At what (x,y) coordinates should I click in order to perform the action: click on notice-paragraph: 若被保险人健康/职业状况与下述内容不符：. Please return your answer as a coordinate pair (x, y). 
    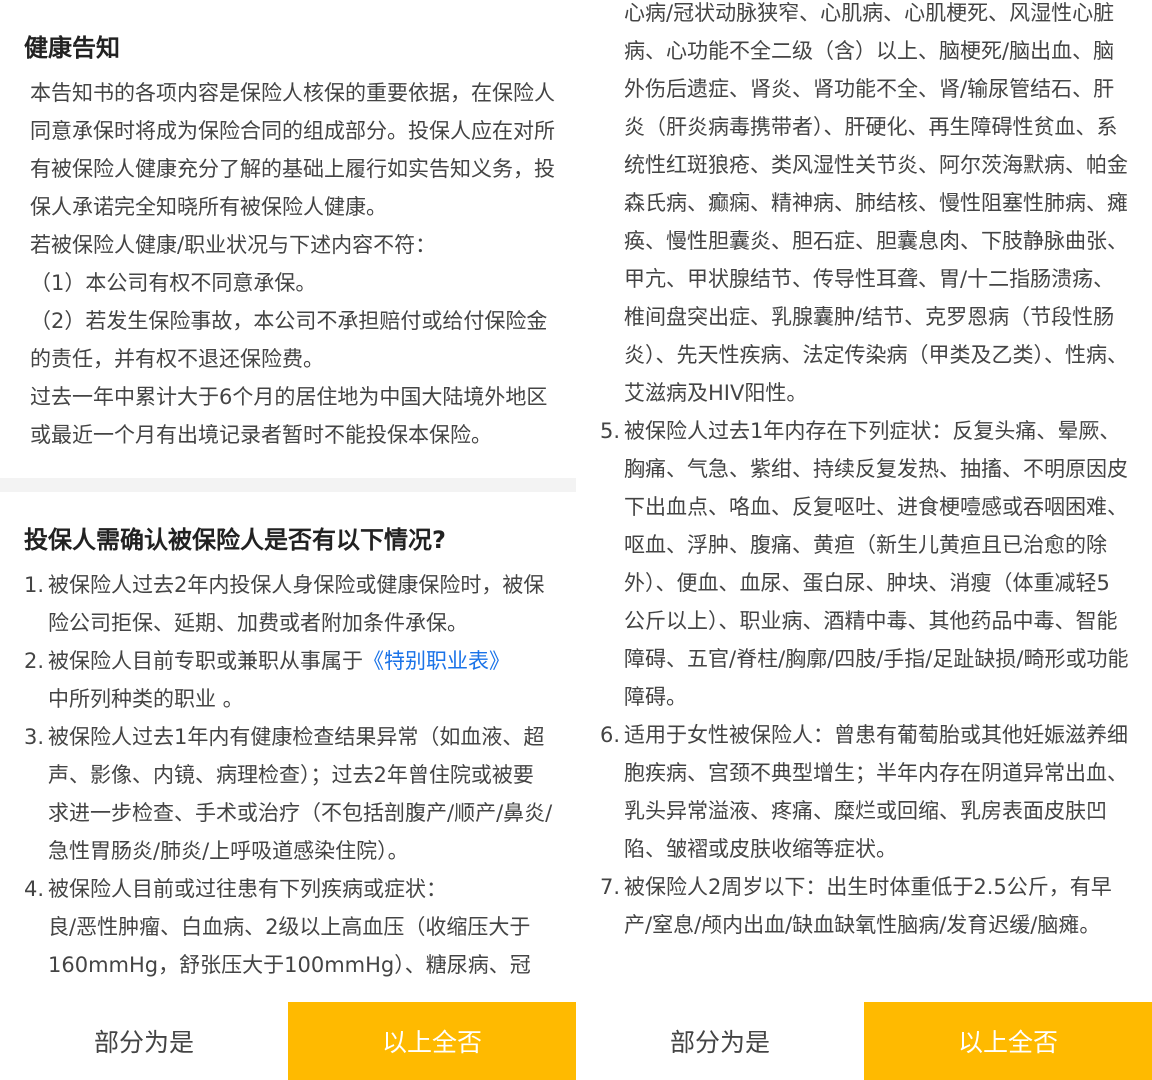
    Looking at the image, I should click on (233, 245).